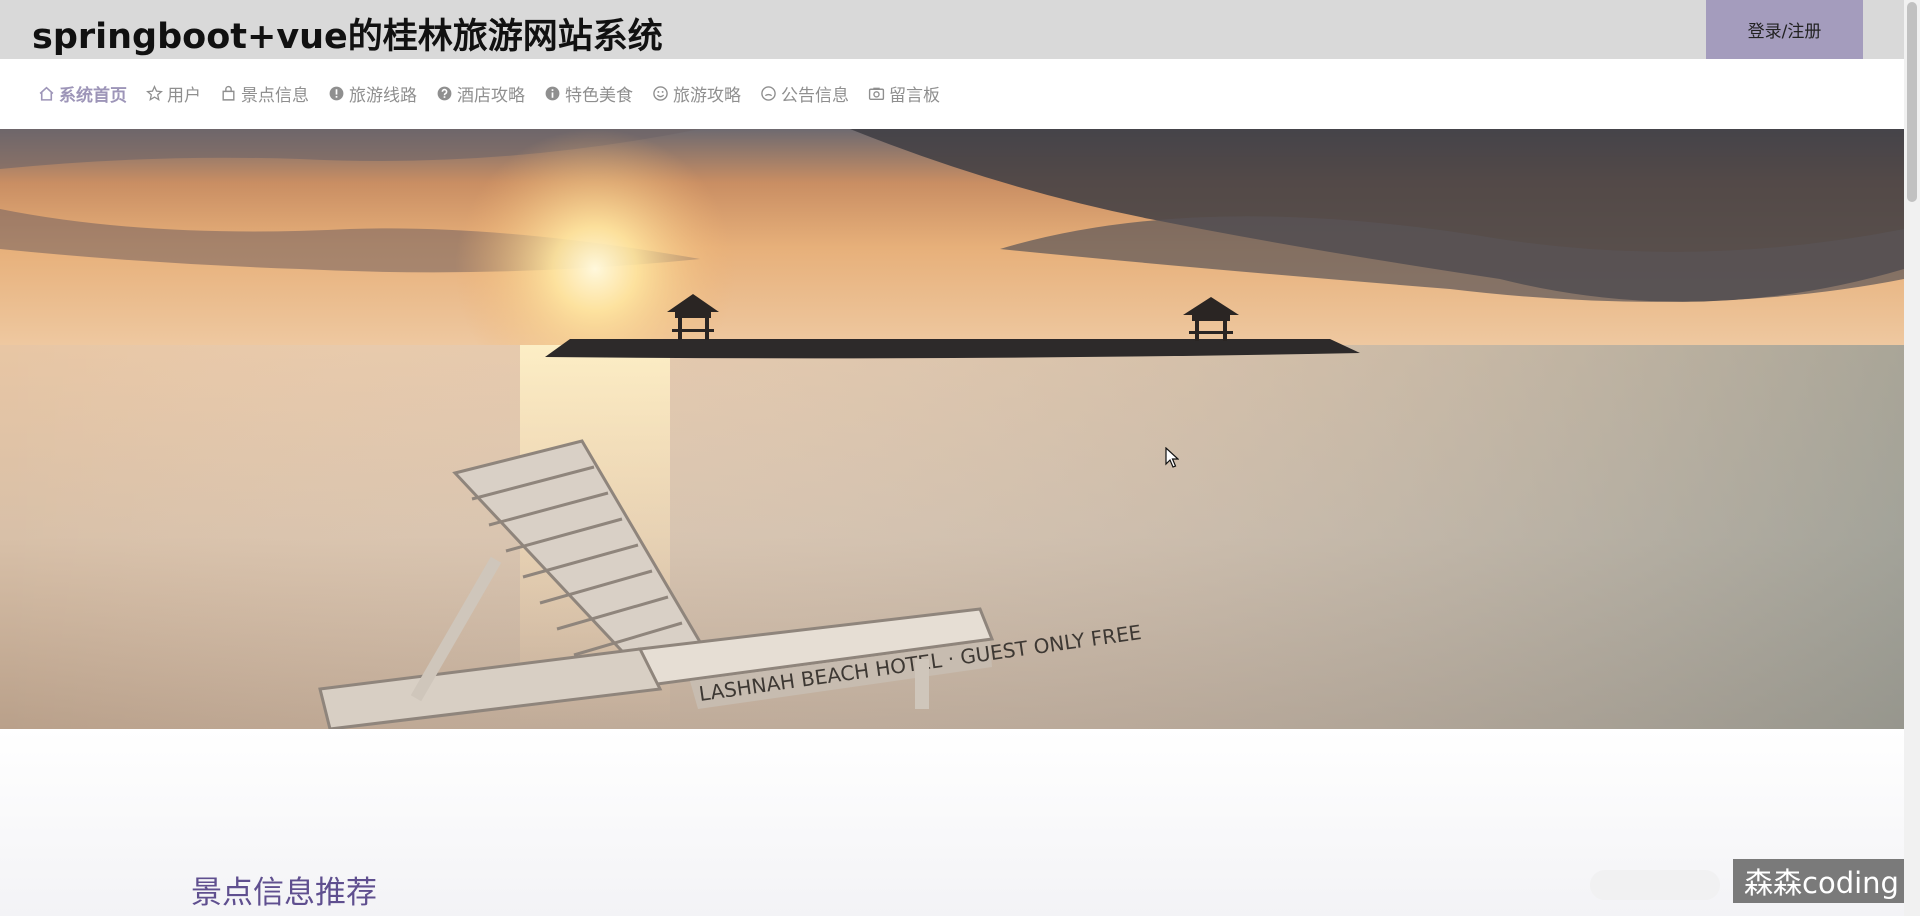 The height and width of the screenshot is (916, 1920). Describe the element at coordinates (336, 93) in the screenshot. I see `warning-icon` at that location.